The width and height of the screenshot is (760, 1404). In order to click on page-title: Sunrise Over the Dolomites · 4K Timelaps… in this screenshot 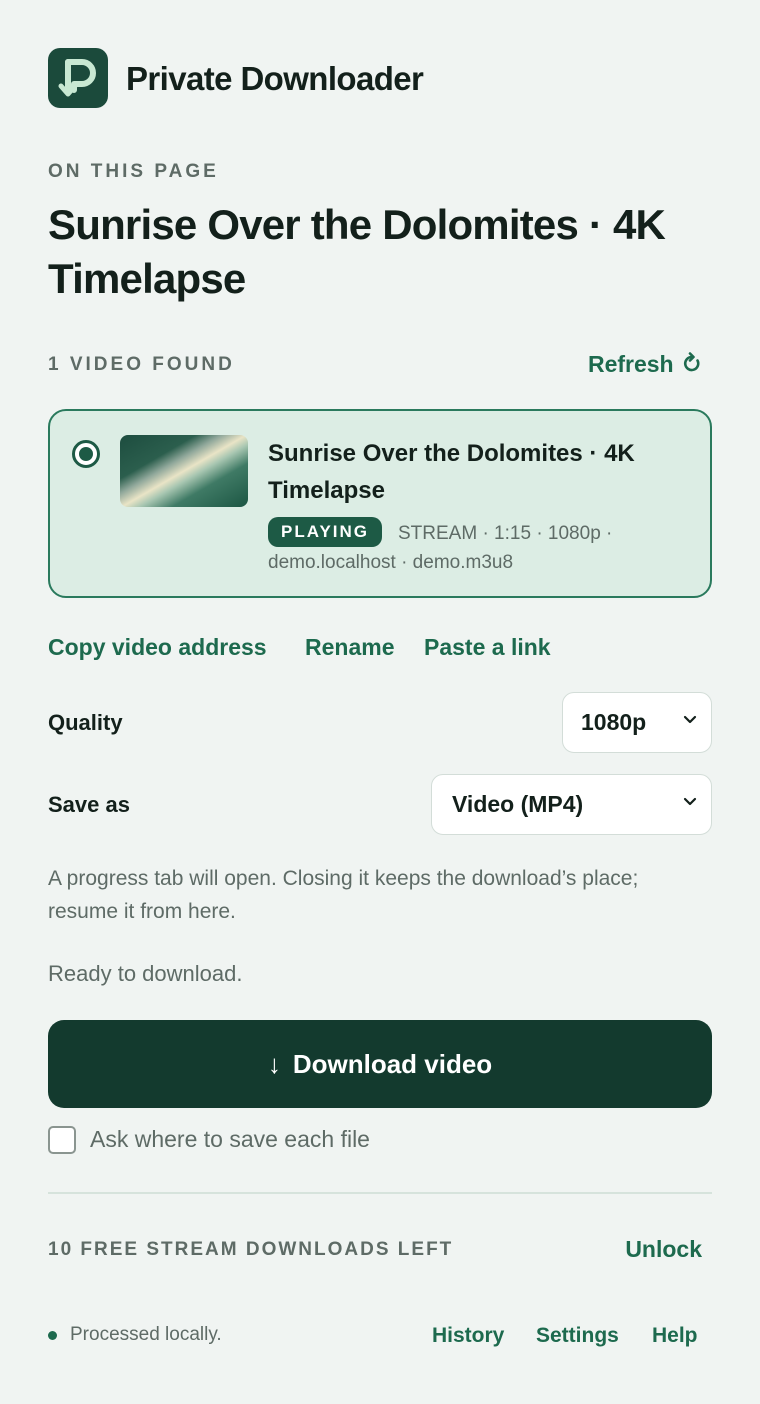, I will do `click(357, 251)`.